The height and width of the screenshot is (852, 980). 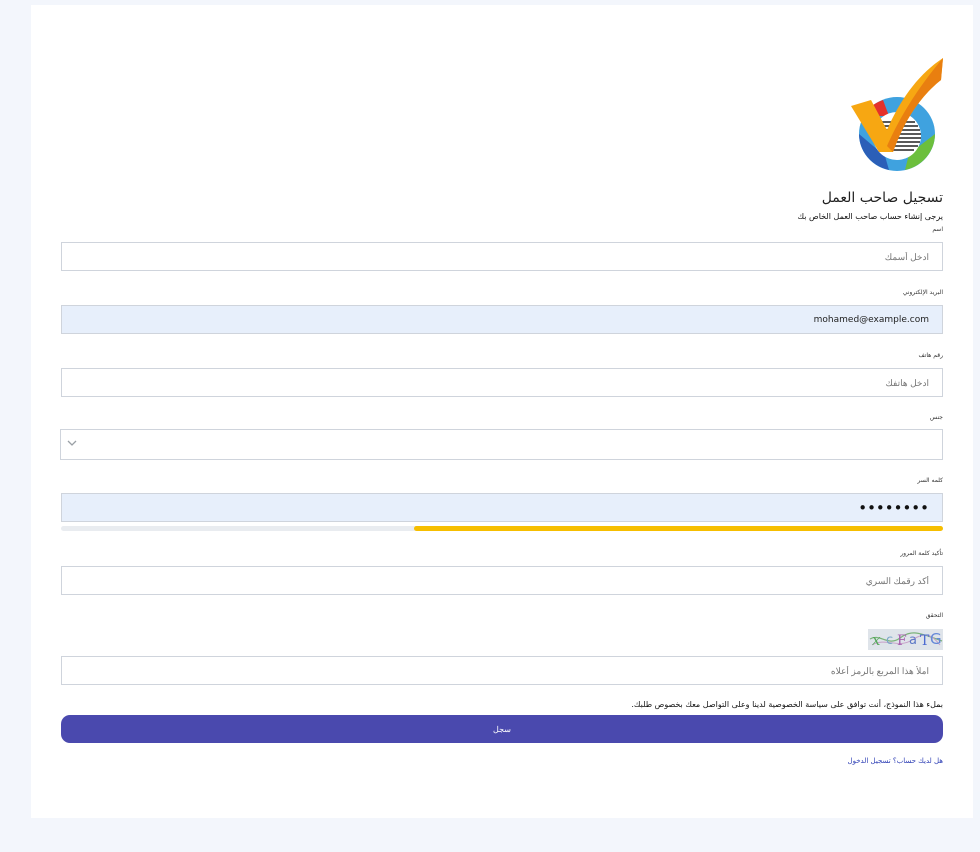 What do you see at coordinates (922, 292) in the screenshot?
I see `email-label: البريد الإلكتروني` at bounding box center [922, 292].